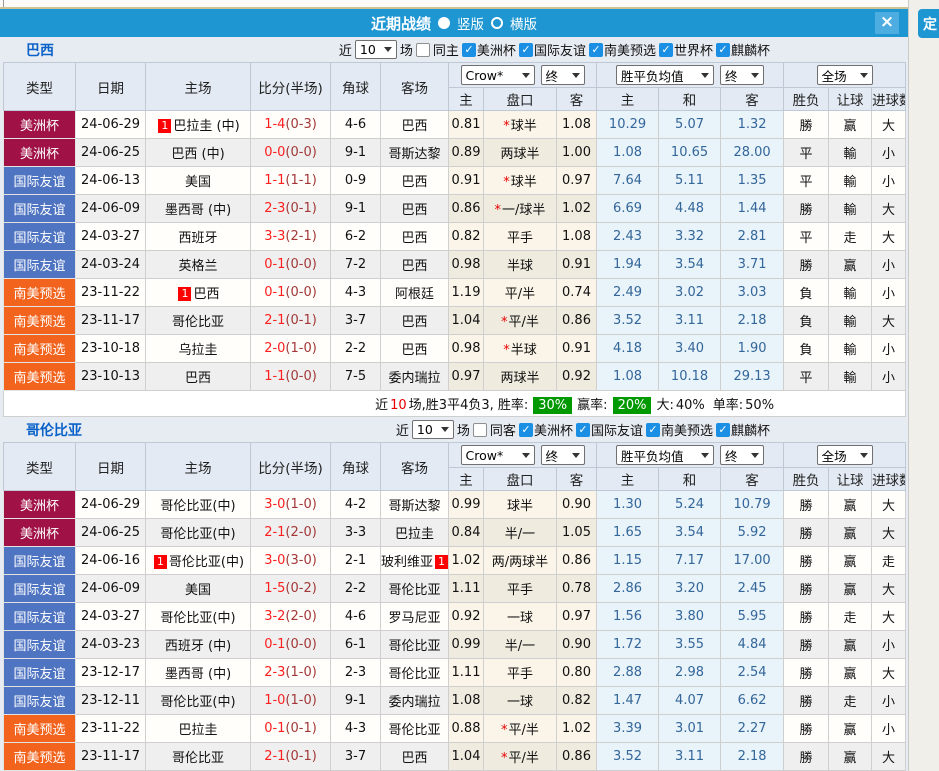 This screenshot has height=771, width=939. I want to click on column-subheader: 进球数, so click(889, 99).